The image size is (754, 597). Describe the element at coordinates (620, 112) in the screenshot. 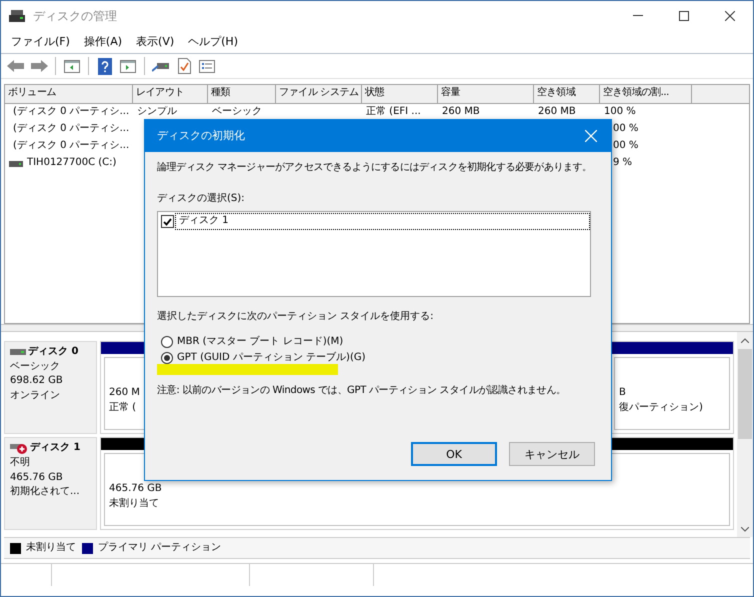

I see `table-cell: 100 %` at that location.